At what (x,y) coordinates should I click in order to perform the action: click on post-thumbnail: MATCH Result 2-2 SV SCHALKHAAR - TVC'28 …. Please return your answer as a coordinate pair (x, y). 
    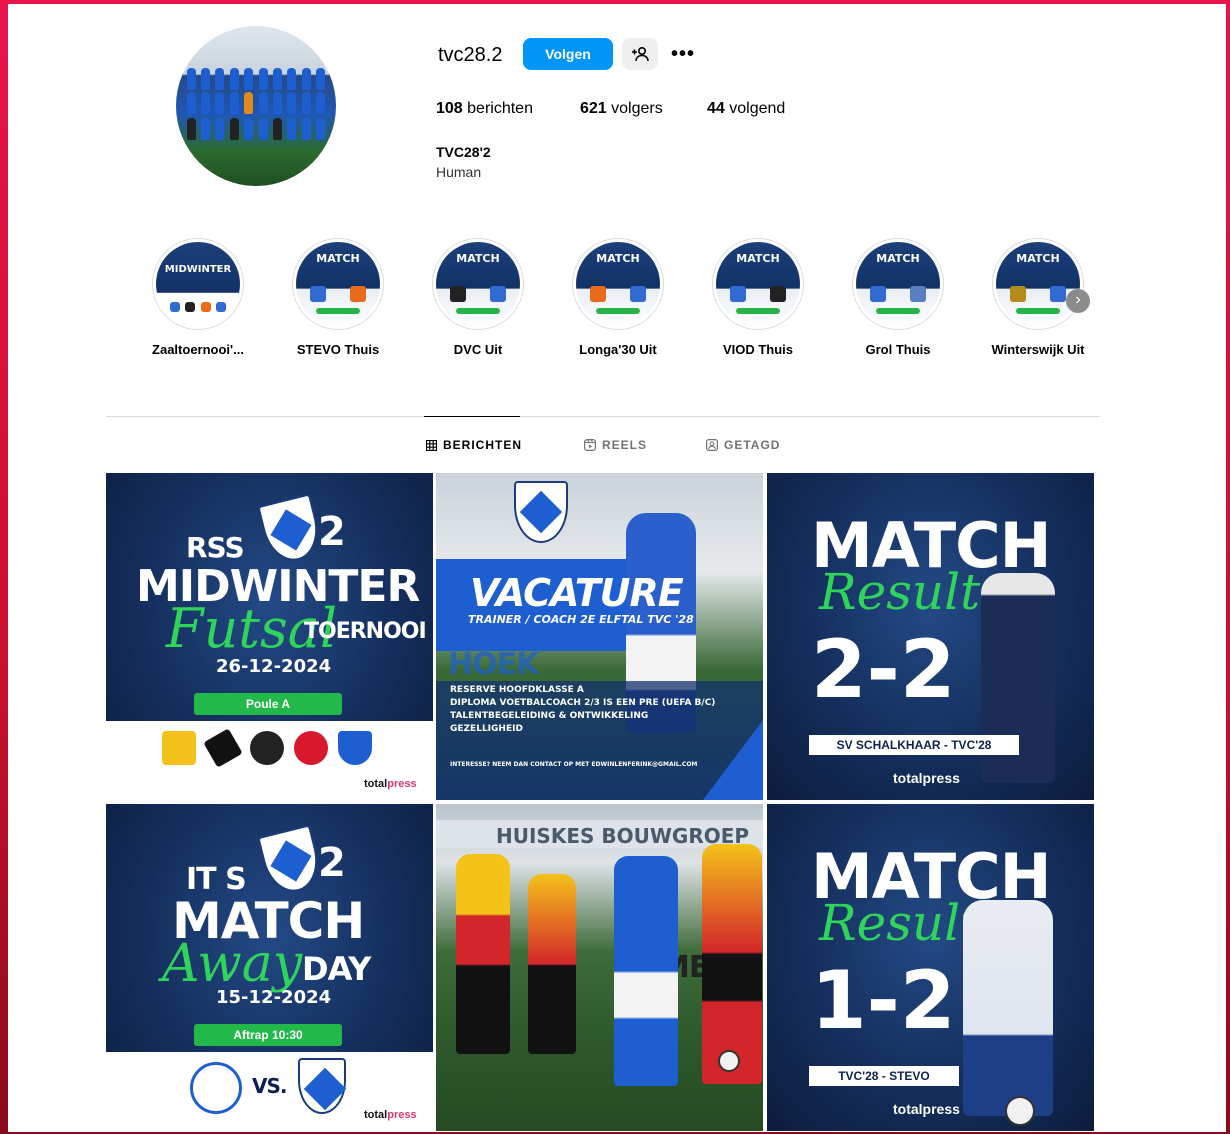
    Looking at the image, I should click on (930, 636).